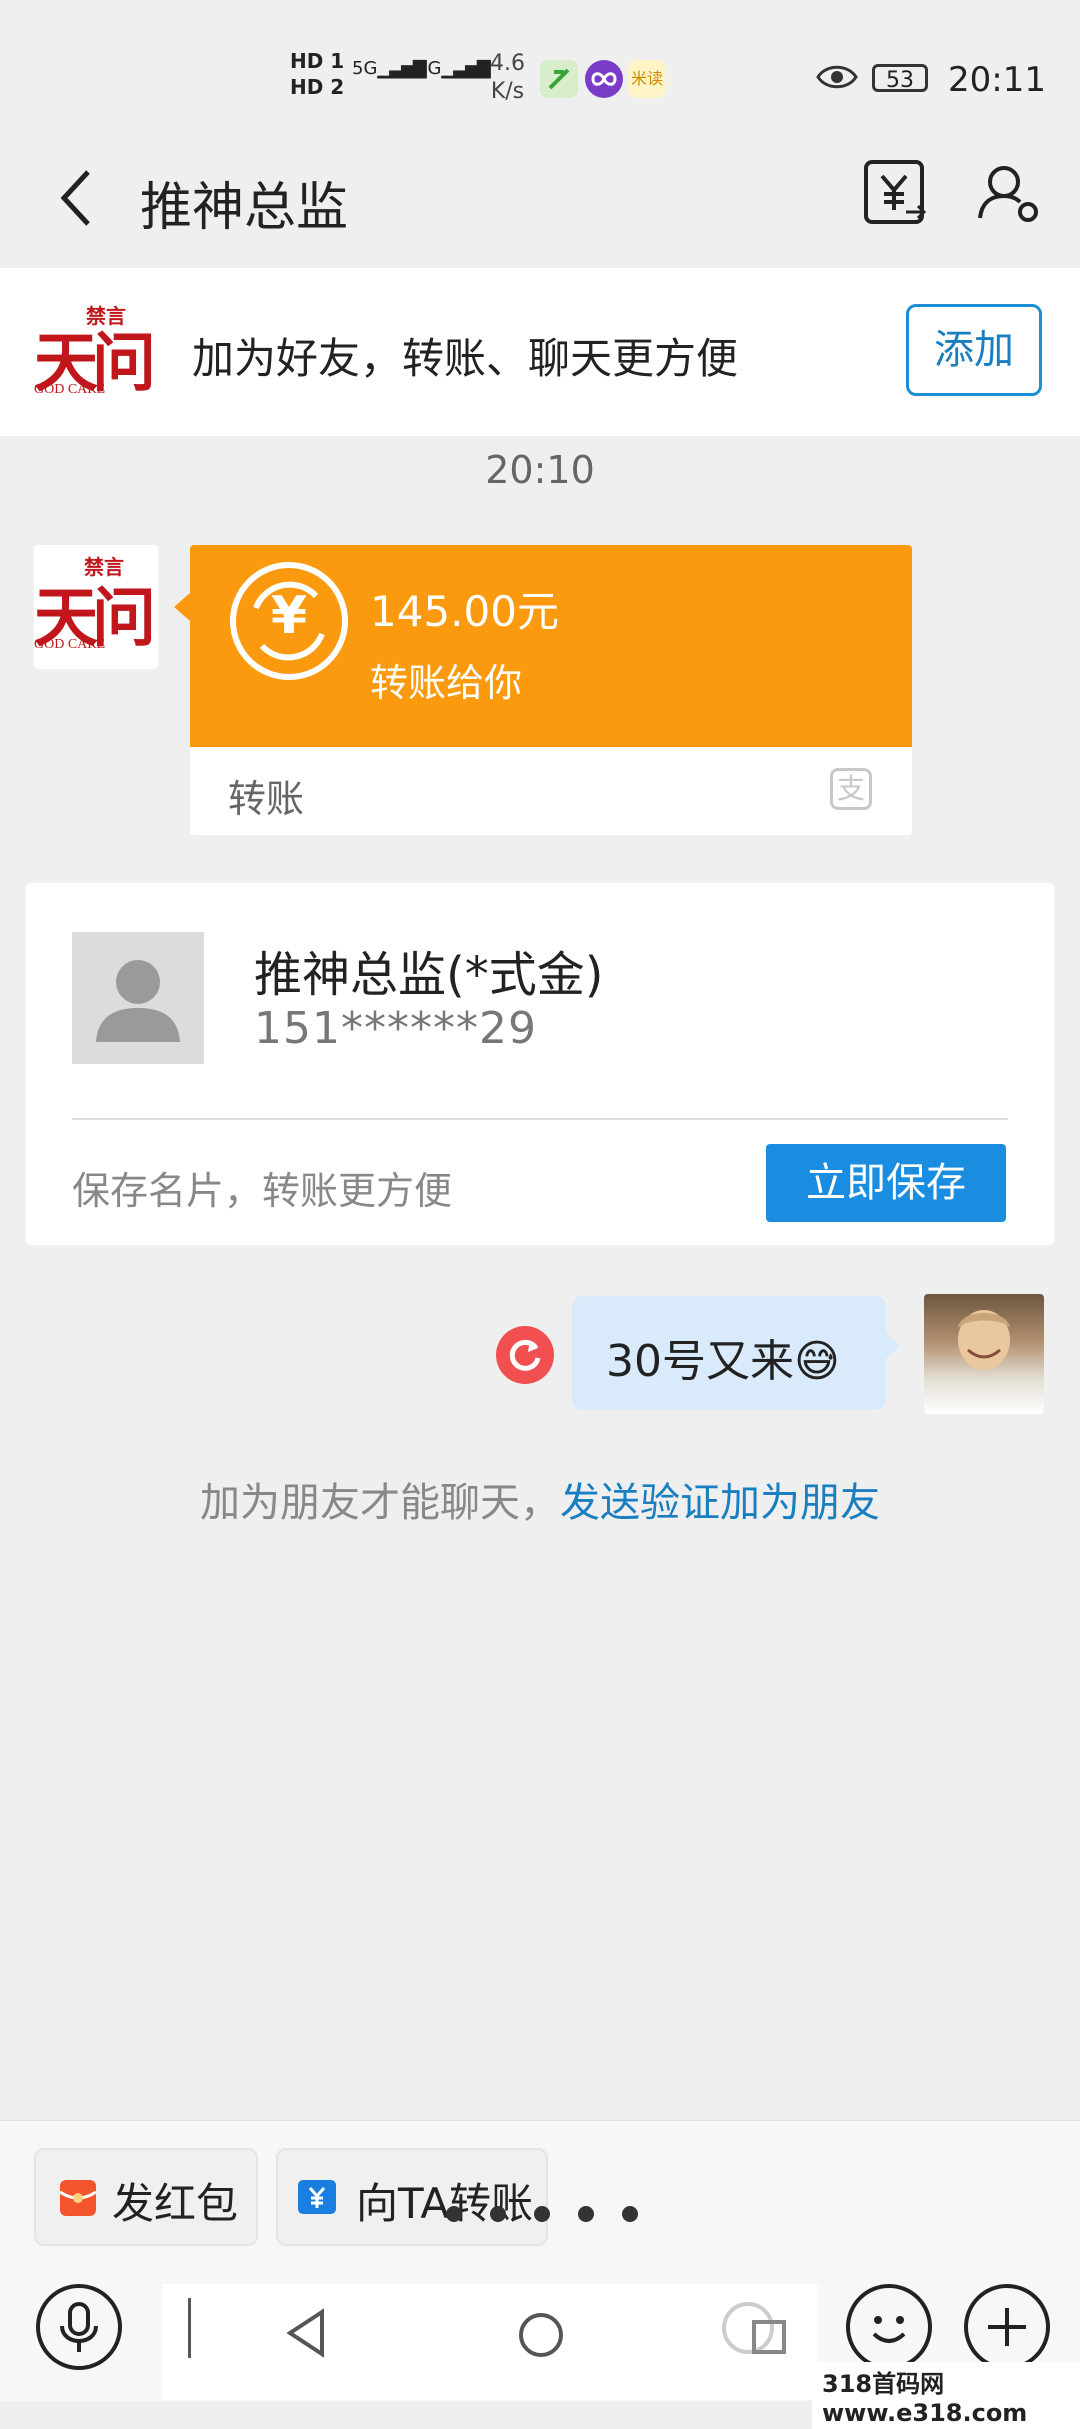  I want to click on user-settings-icon, so click(1008, 194).